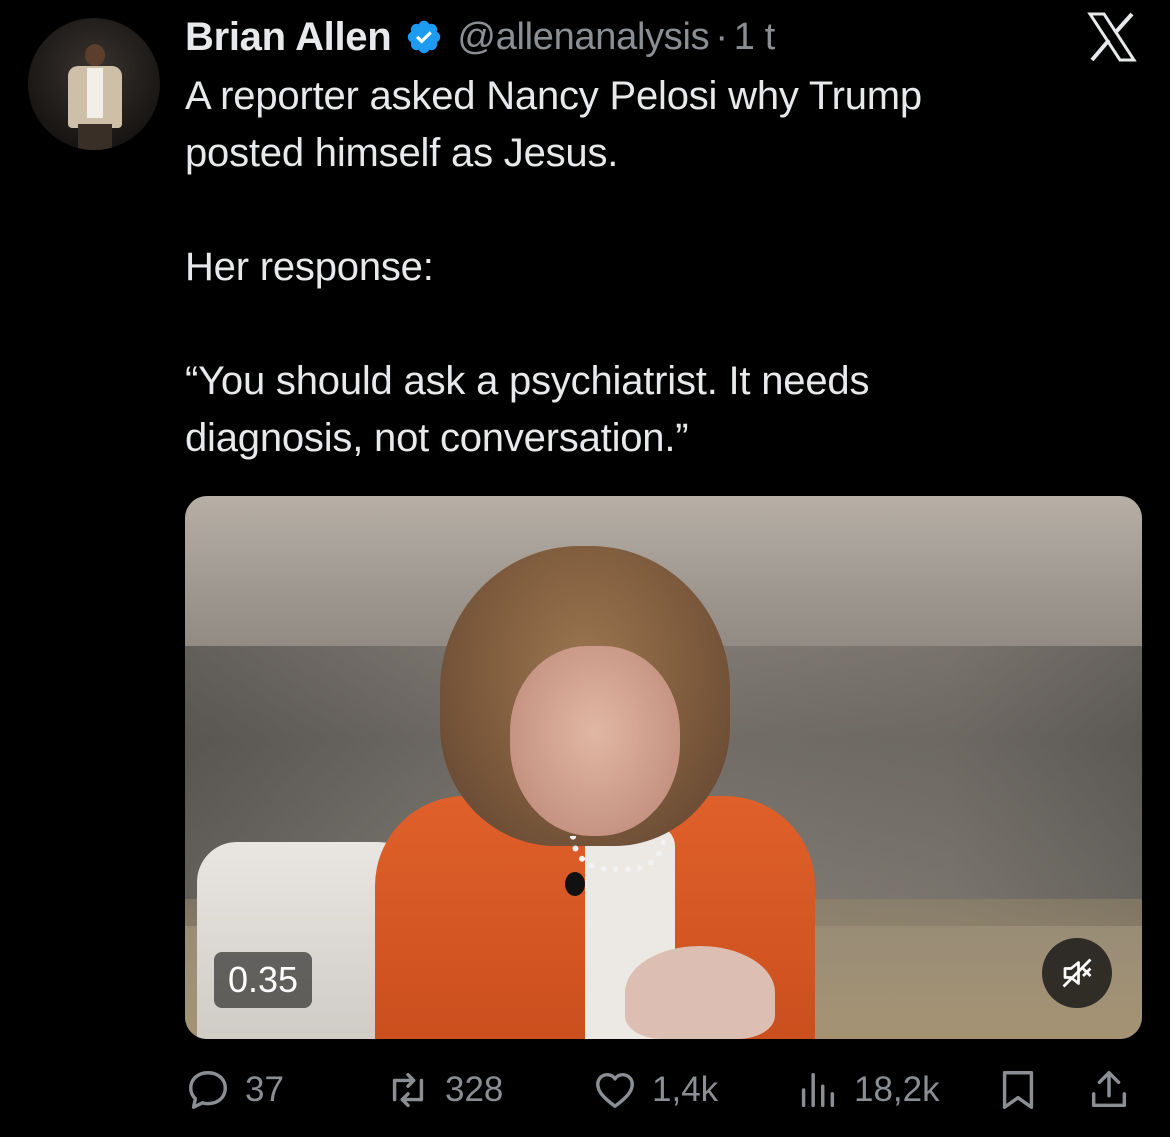  I want to click on reply-button: 37, so click(234, 1090).